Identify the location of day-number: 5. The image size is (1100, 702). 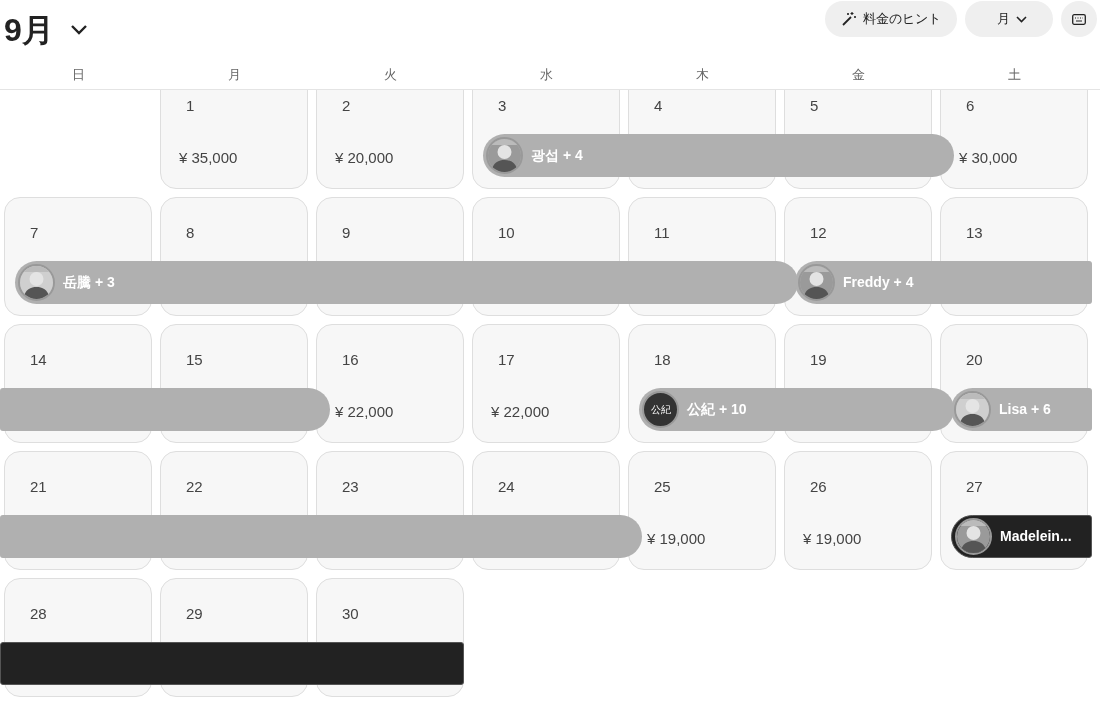
(814, 106).